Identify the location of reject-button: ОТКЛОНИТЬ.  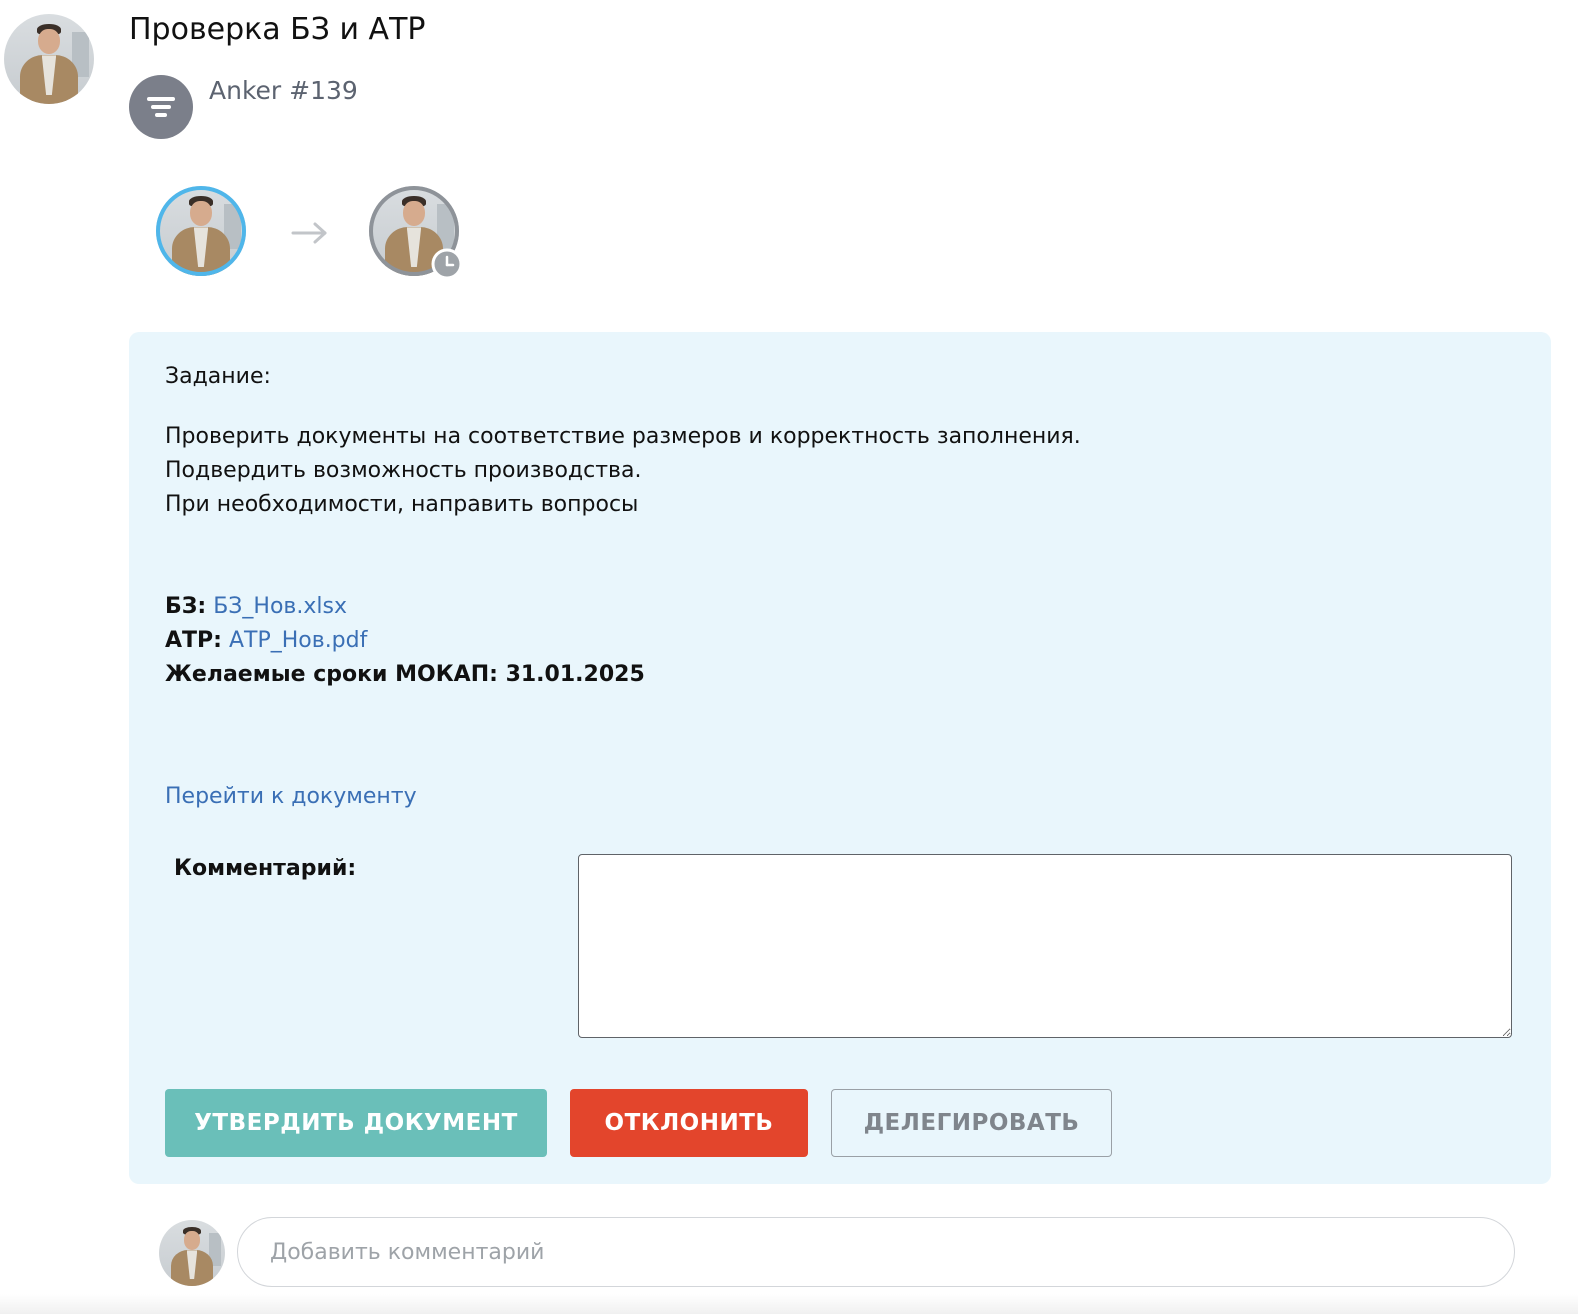
(689, 1123).